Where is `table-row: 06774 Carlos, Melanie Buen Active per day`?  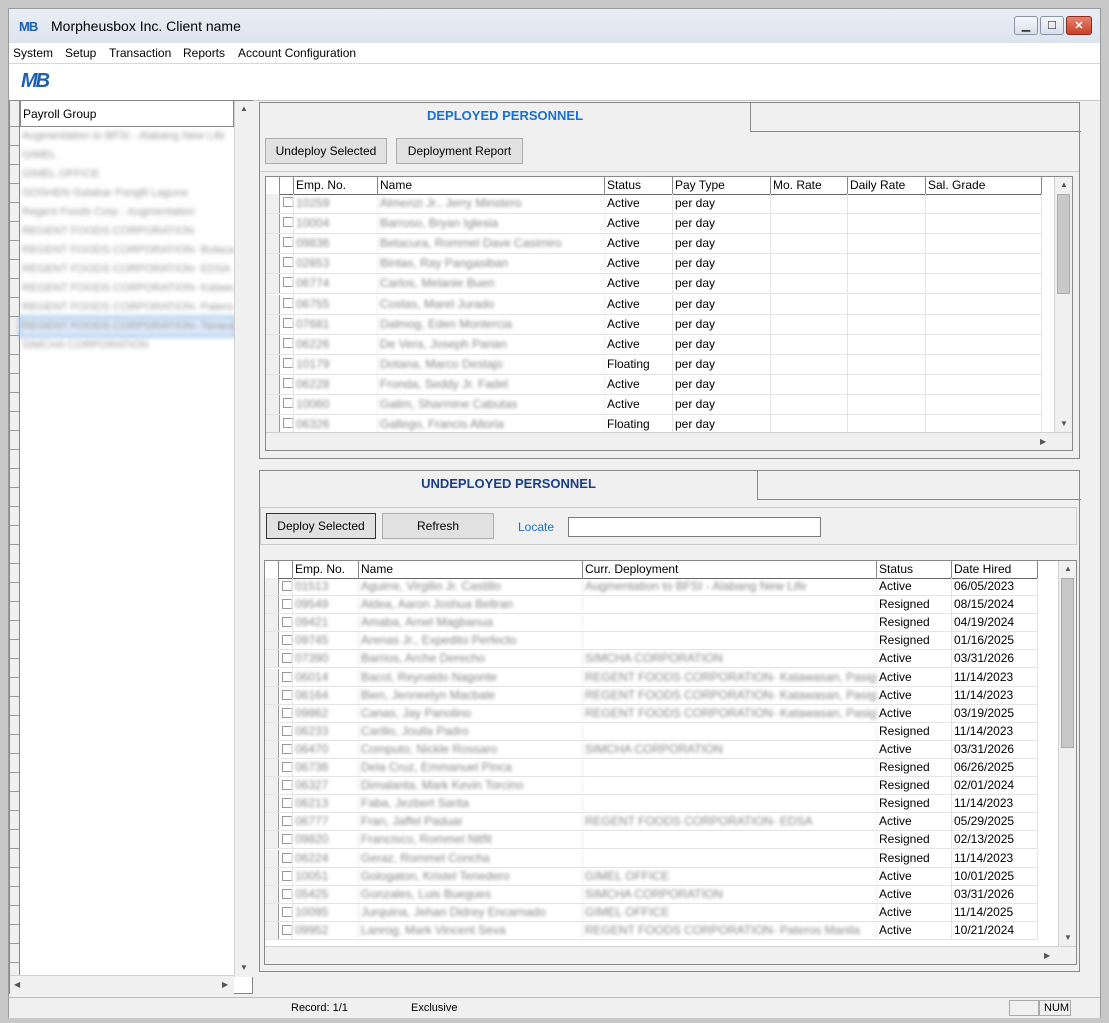 table-row: 06774 Carlos, Melanie Buen Active per day is located at coordinates (654, 284).